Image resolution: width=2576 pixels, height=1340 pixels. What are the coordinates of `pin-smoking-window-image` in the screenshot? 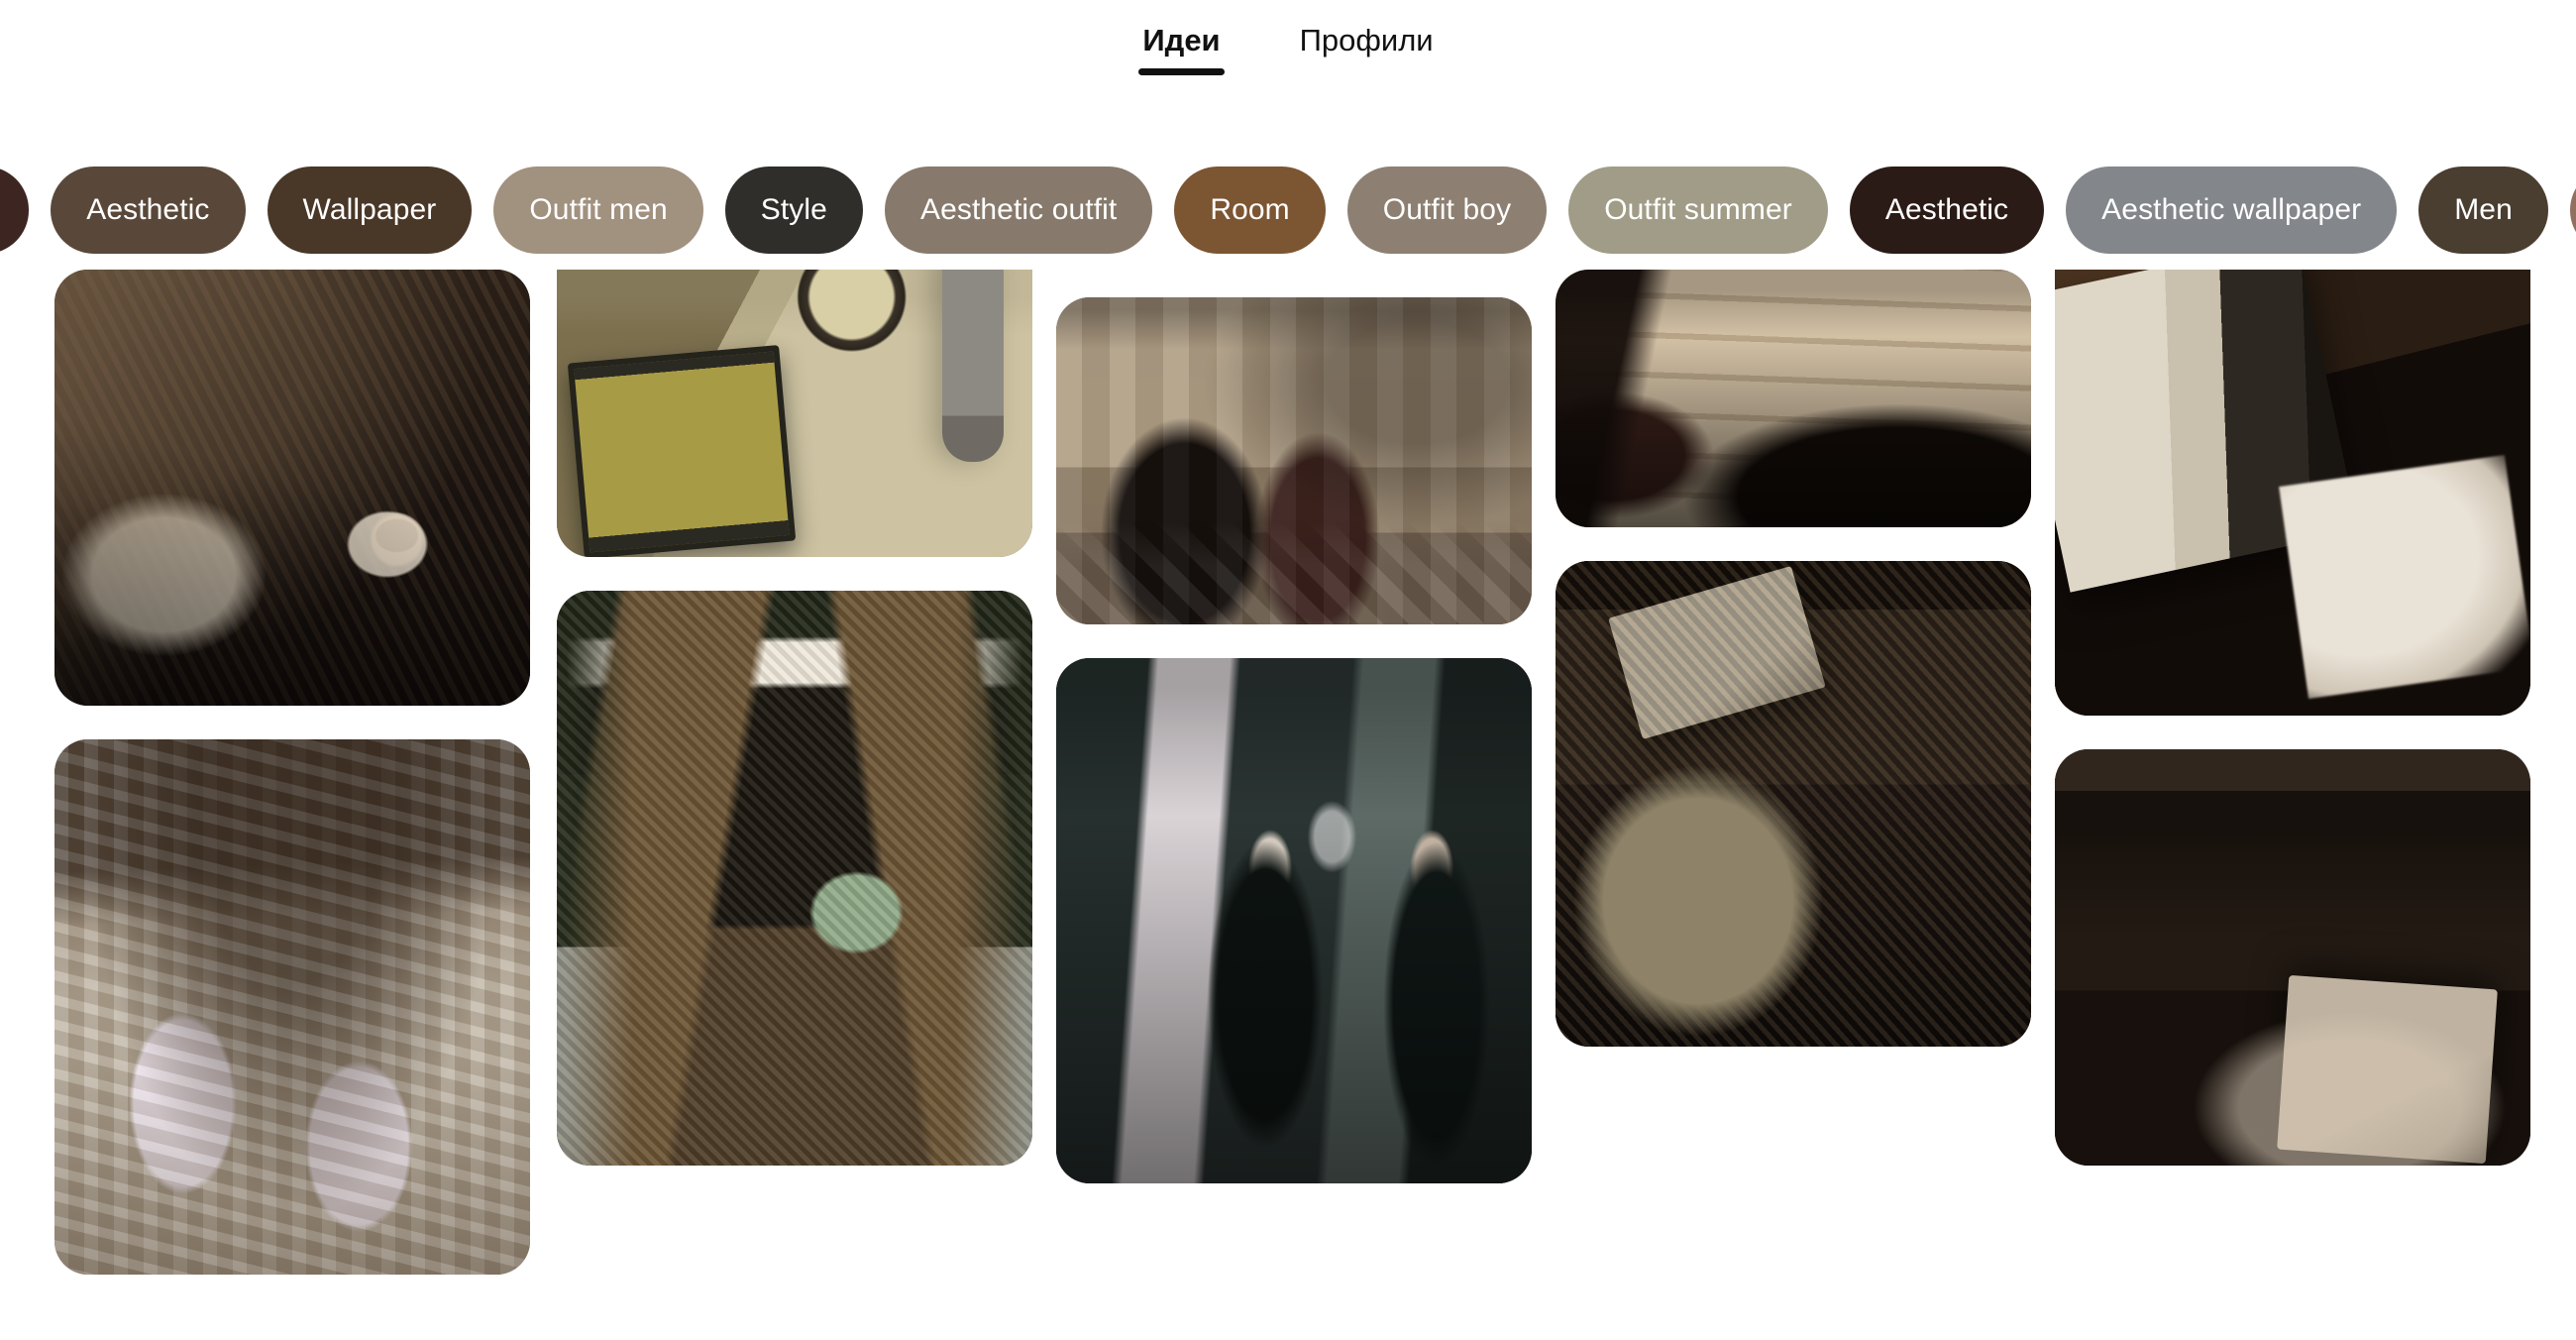 It's located at (1294, 920).